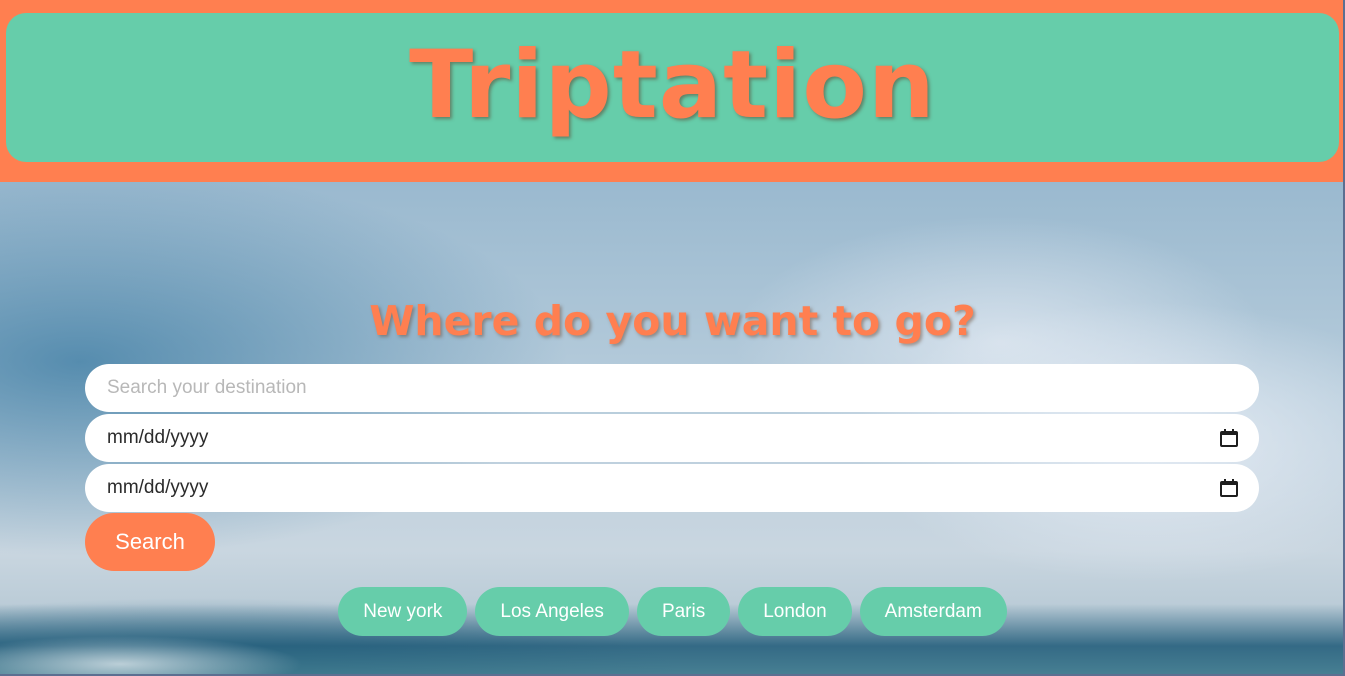  I want to click on hero-title: Where do you want to go?, so click(672, 321).